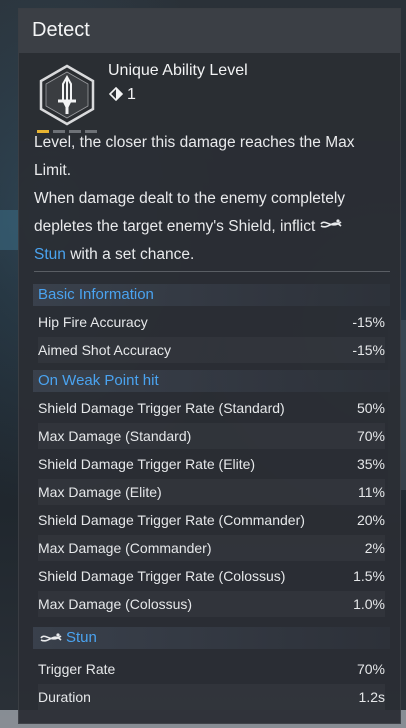  Describe the element at coordinates (369, 604) in the screenshot. I see `stat-value: 1.0%` at that location.